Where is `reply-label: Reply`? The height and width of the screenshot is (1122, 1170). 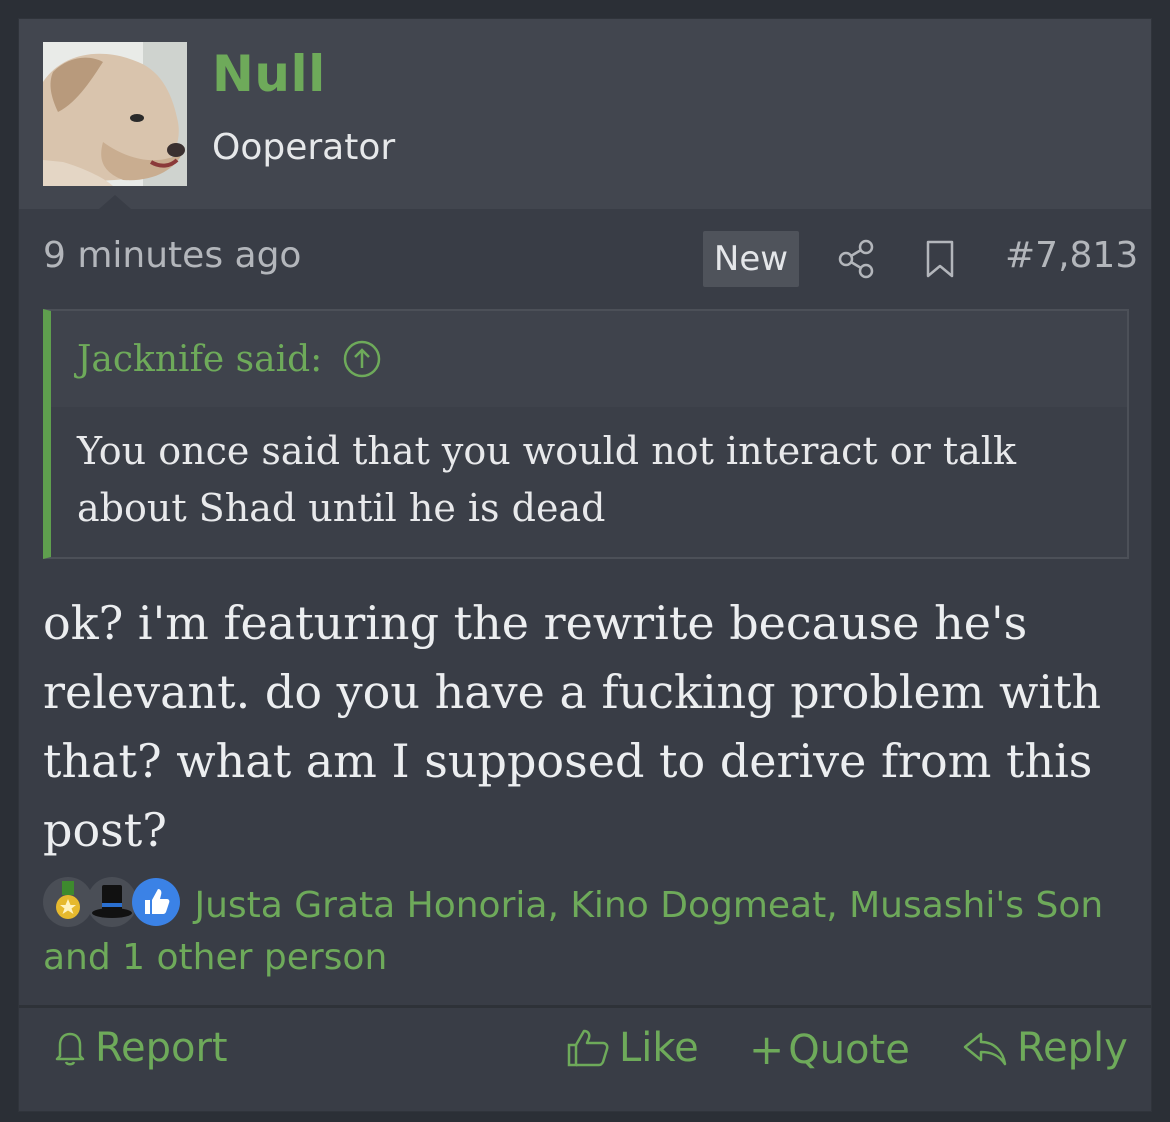
reply-label: Reply is located at coordinates (1072, 1048).